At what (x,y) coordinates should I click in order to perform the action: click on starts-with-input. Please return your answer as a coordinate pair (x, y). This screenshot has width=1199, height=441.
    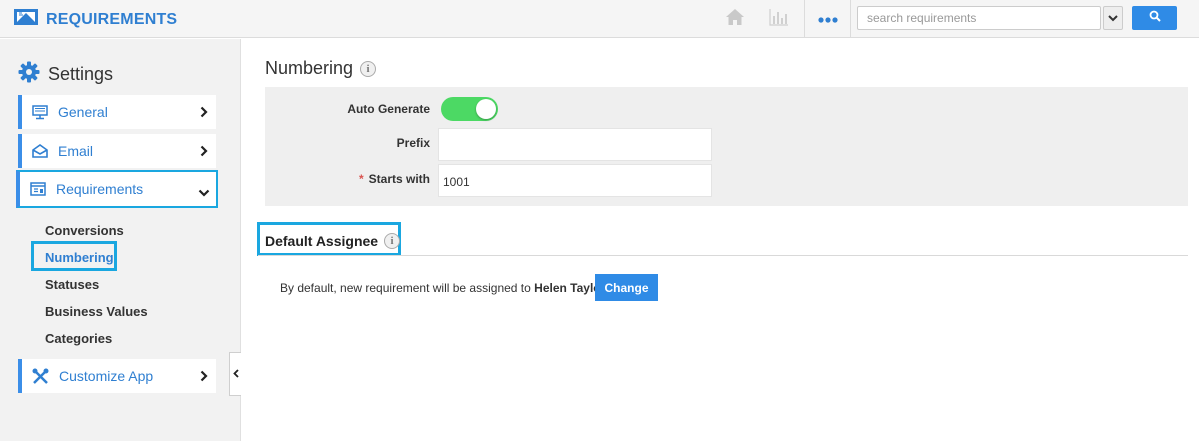
    Looking at the image, I should click on (575, 180).